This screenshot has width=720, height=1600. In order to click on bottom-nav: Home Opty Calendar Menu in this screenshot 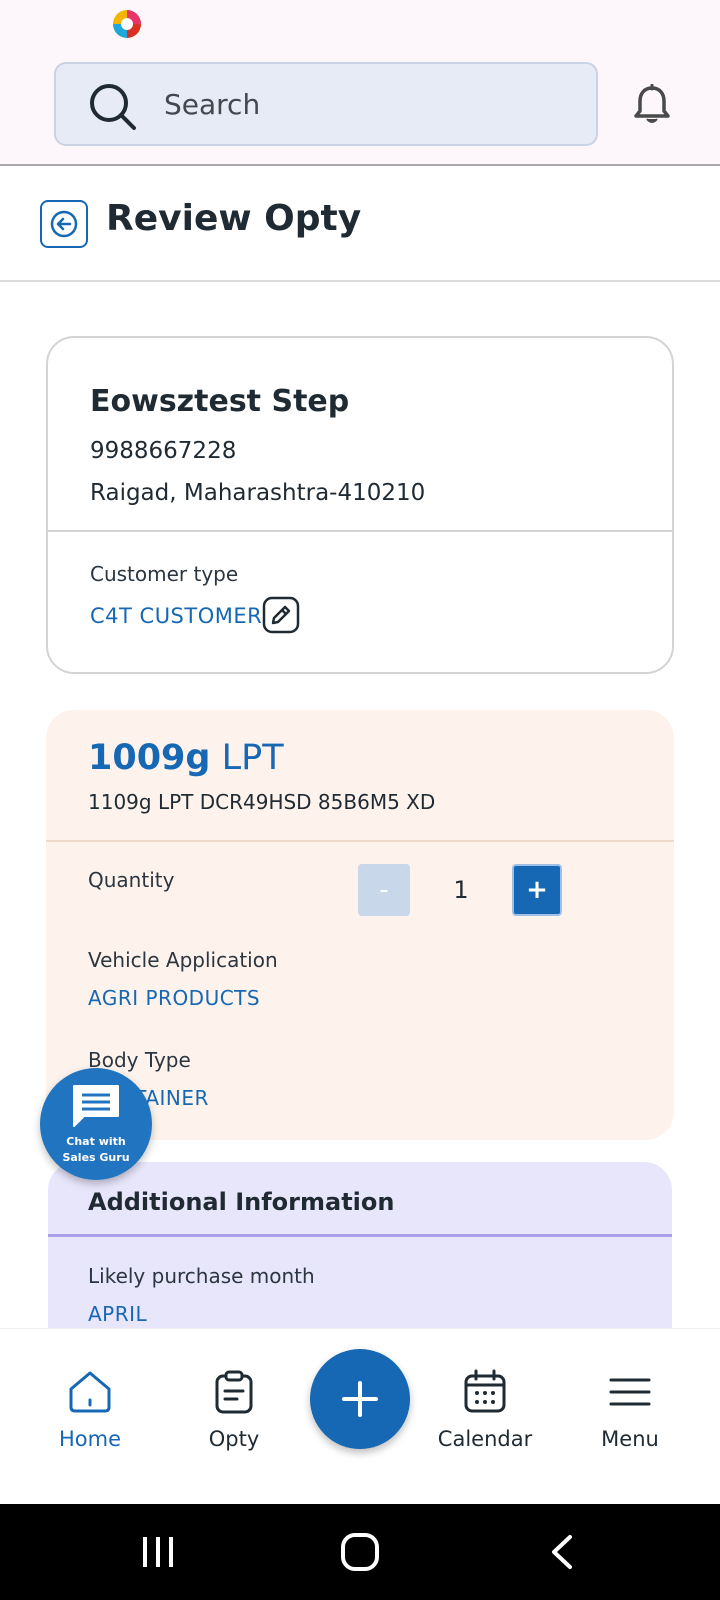, I will do `click(360, 1416)`.